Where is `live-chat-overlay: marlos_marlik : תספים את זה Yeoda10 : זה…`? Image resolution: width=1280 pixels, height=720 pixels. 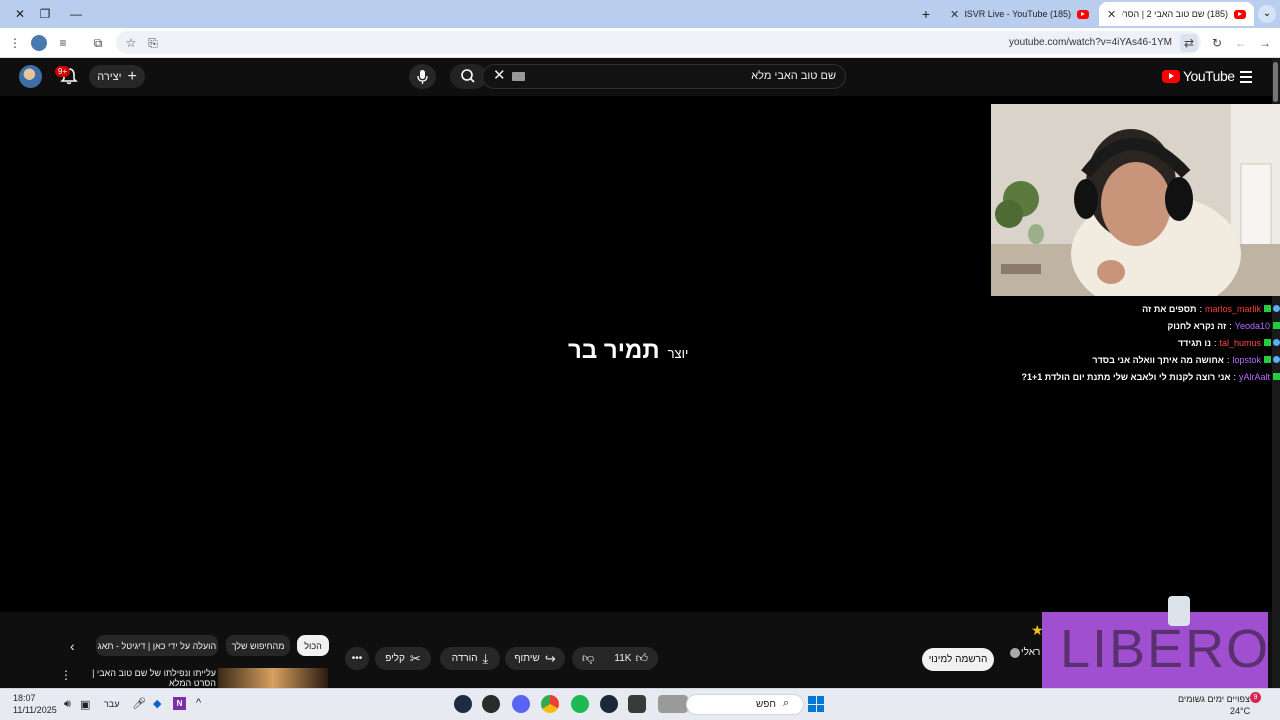 live-chat-overlay: marlos_marlik : תספים את זה Yeoda10 : זה… is located at coordinates (1146, 342).